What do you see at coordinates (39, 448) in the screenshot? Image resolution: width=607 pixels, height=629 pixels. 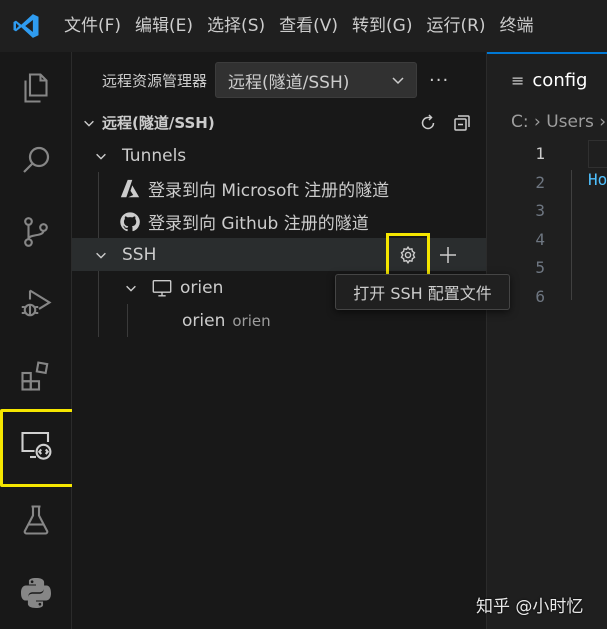 I see `remote-explorer-icon` at bounding box center [39, 448].